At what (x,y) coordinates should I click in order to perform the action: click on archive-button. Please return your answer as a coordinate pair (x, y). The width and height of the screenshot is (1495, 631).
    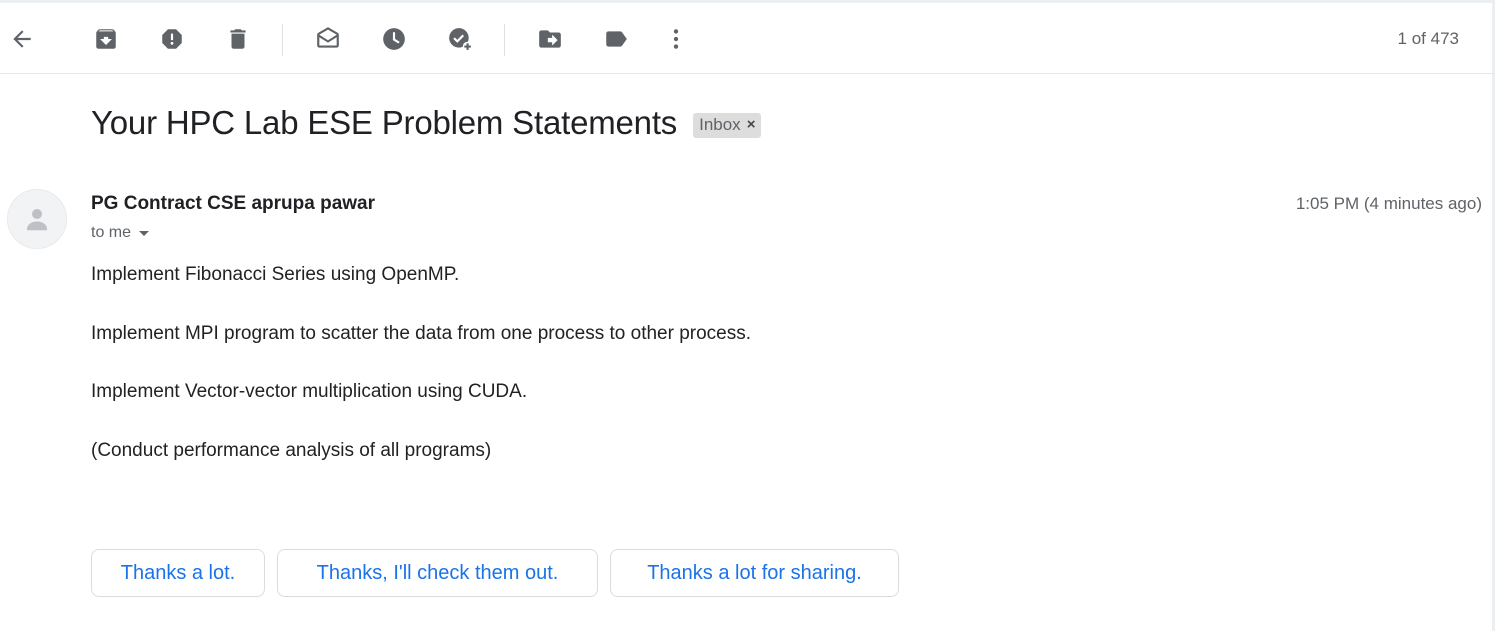
    Looking at the image, I should click on (106, 39).